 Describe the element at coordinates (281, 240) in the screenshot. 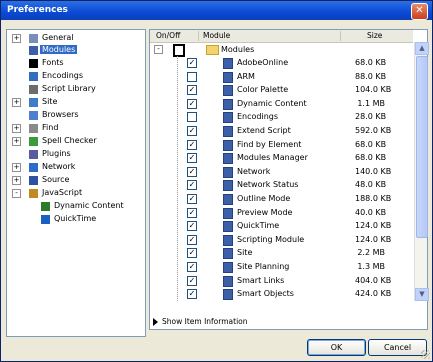

I see `module-row: ✓ Scripting Module 124.0 KB` at that location.